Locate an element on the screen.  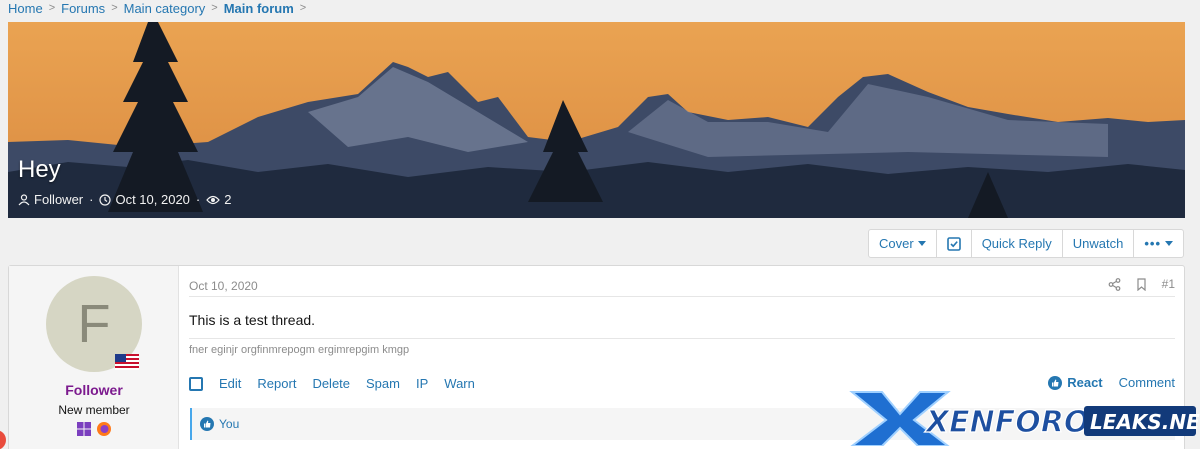
thread-views: 2 is located at coordinates (228, 199).